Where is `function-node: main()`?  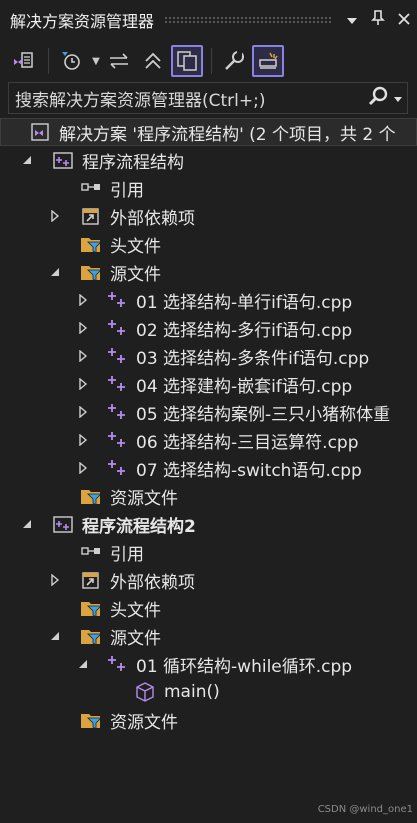
function-node: main() is located at coordinates (208, 692).